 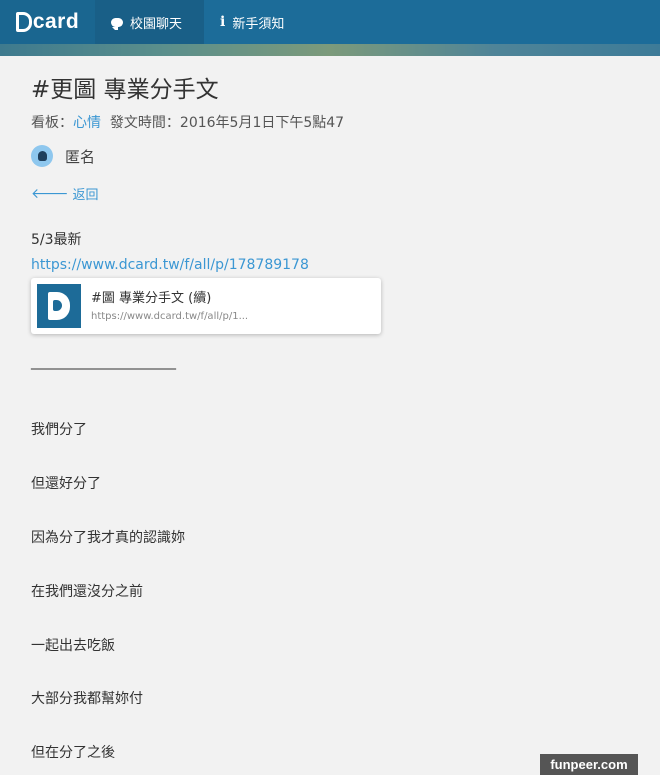 I want to click on nav-campus-chat-label: 校園聊天, so click(x=156, y=24).